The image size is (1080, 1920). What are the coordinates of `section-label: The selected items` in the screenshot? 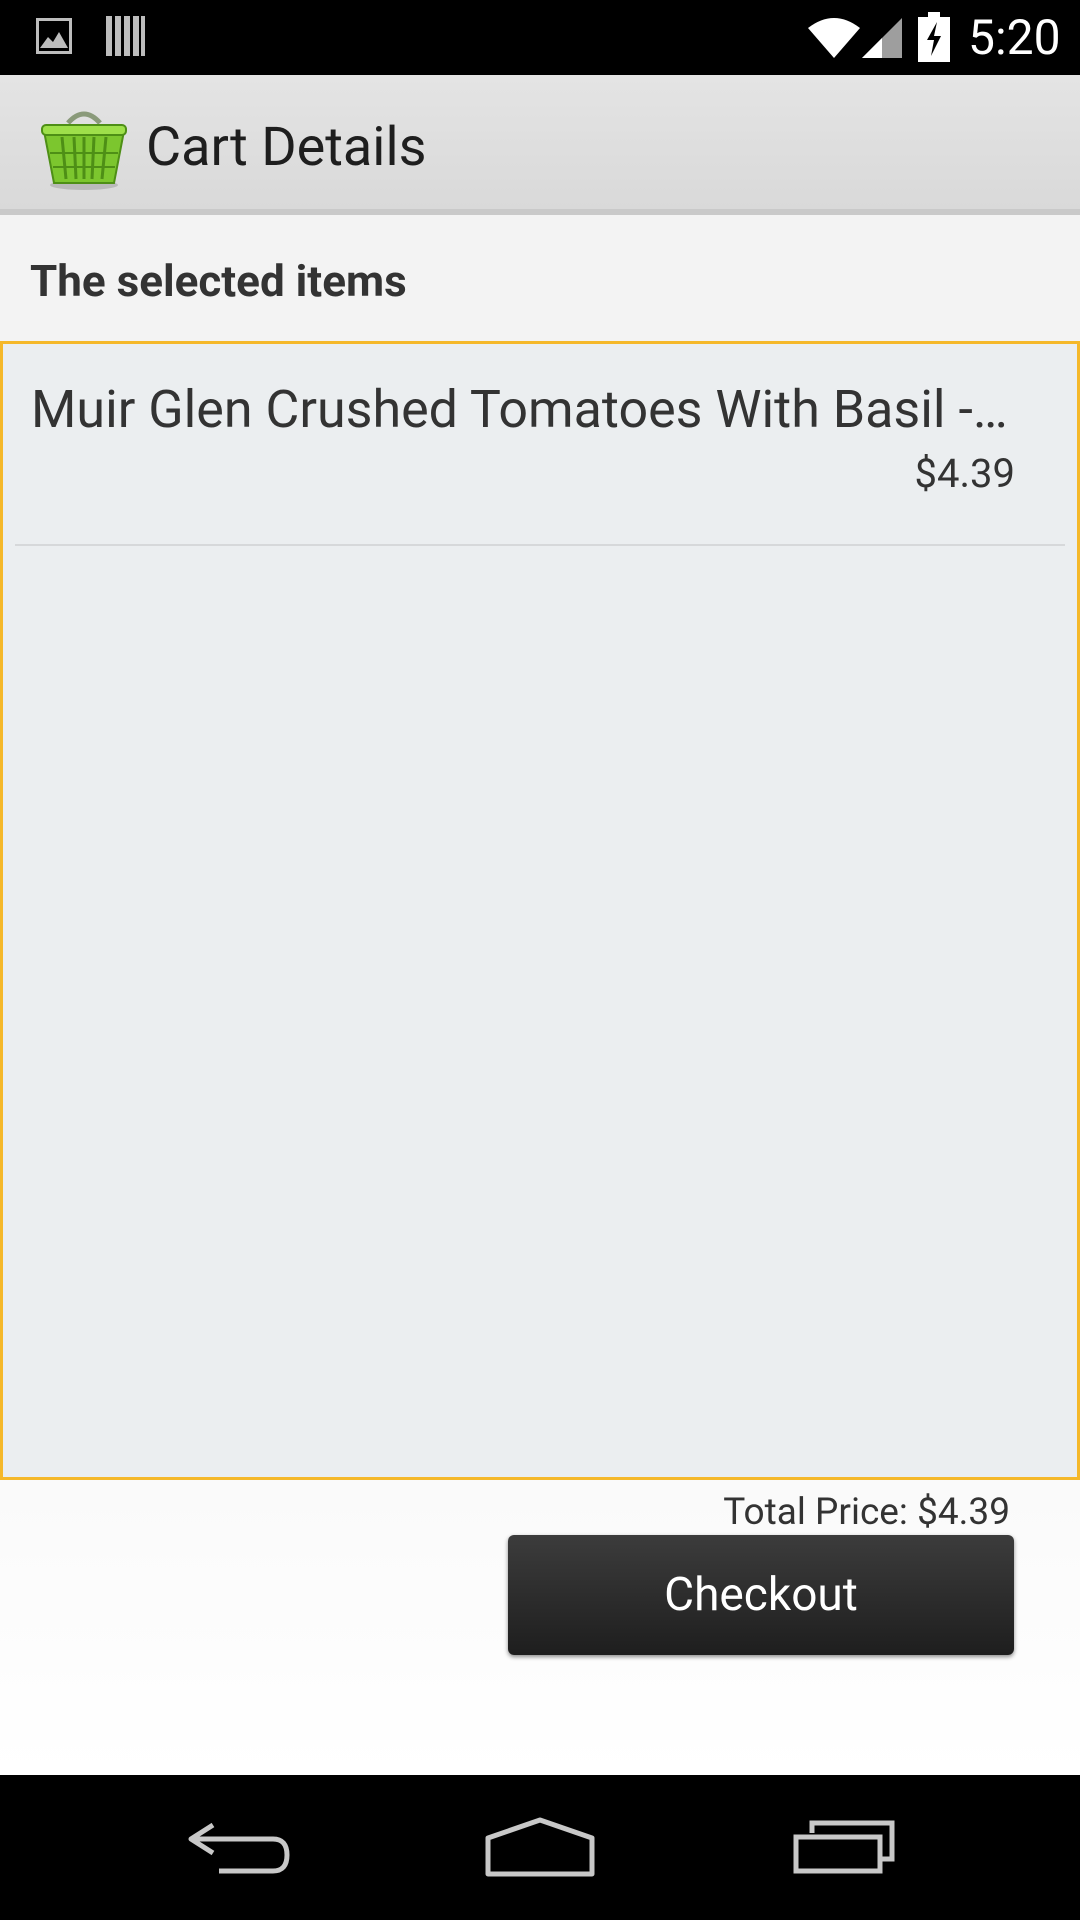 It's located at (218, 281).